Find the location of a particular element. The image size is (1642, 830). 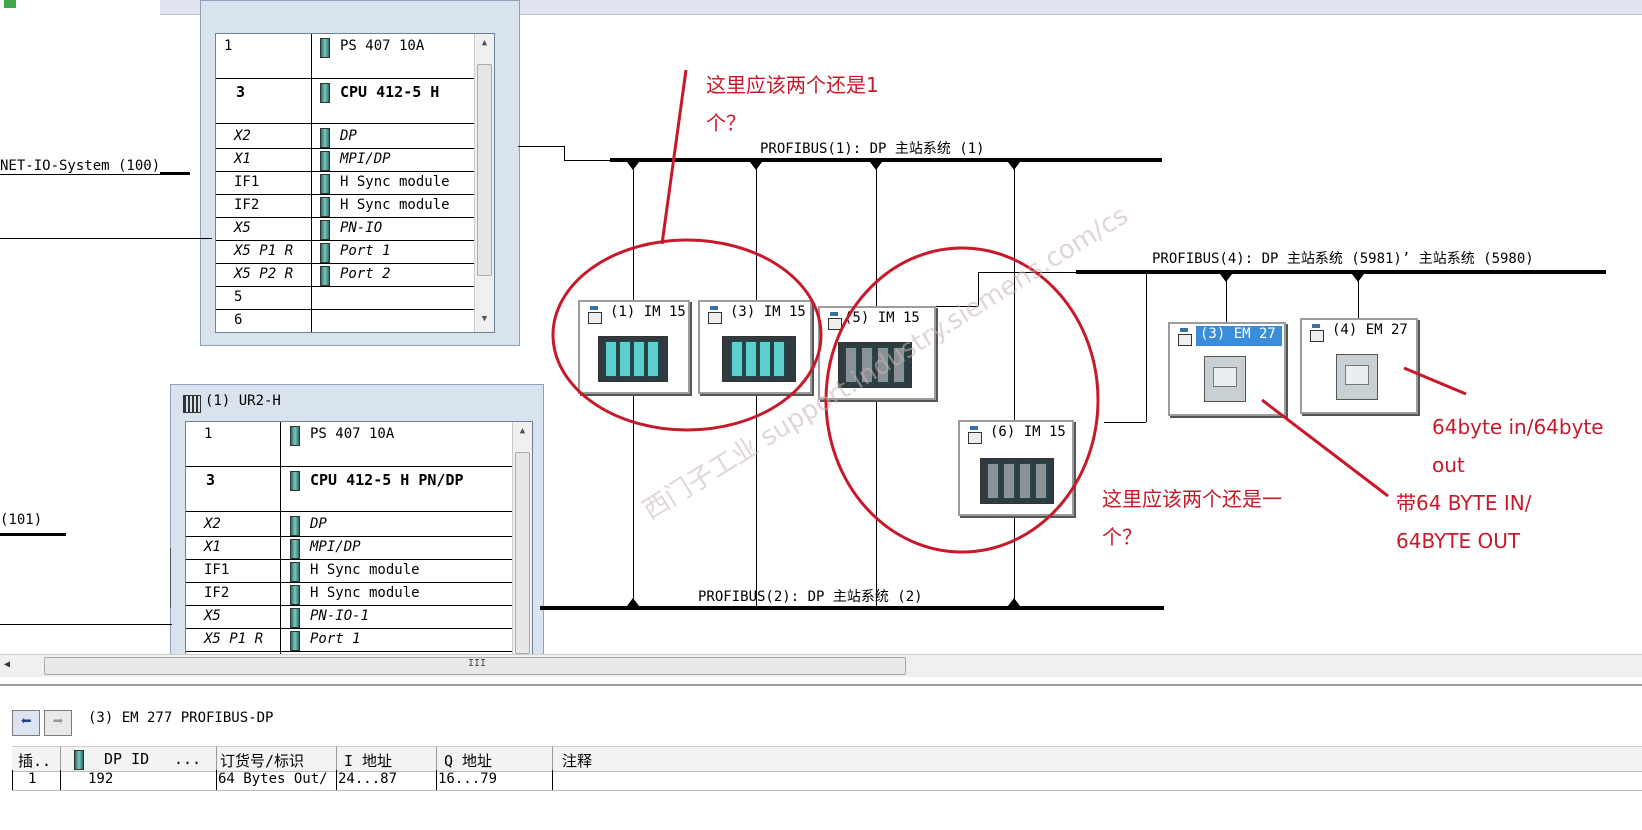

forward-arrow-icon: ➡ is located at coordinates (58, 721).